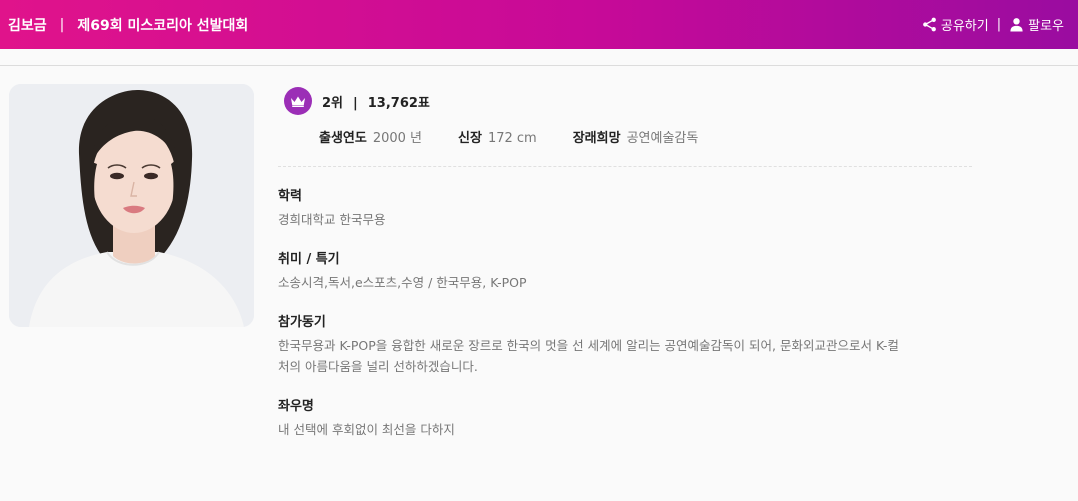 The width and height of the screenshot is (1078, 501). I want to click on vote-count: 13,762표, so click(398, 103).